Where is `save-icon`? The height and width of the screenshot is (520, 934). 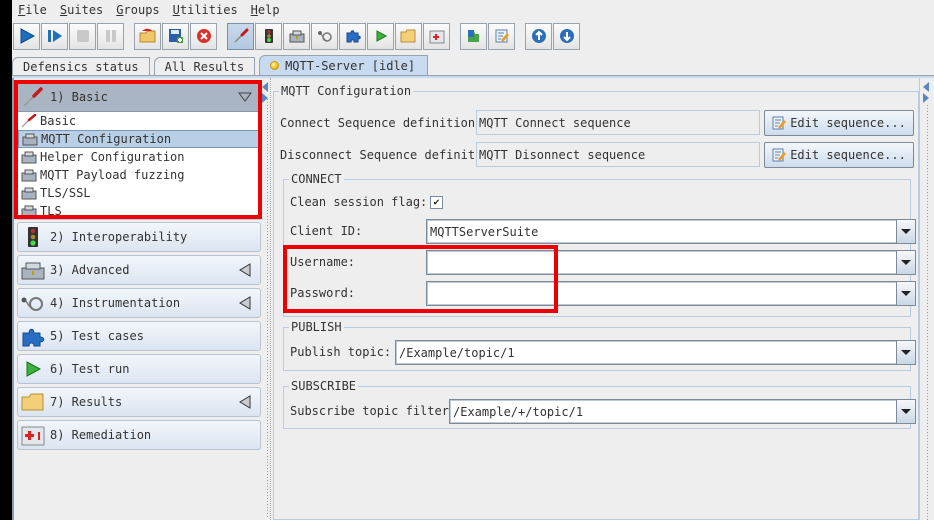 save-icon is located at coordinates (175, 36).